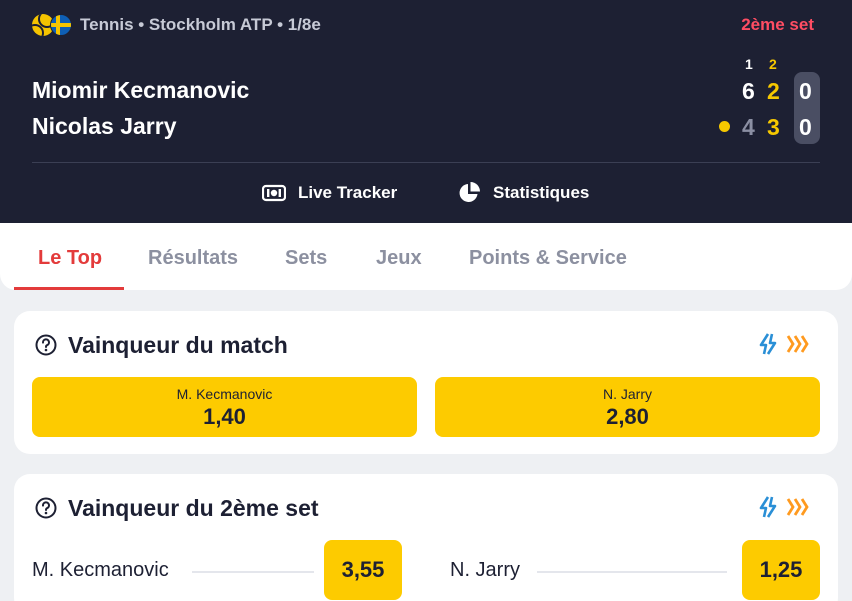  Describe the element at coordinates (70, 258) in the screenshot. I see `tab-le-top: Le Top` at that location.